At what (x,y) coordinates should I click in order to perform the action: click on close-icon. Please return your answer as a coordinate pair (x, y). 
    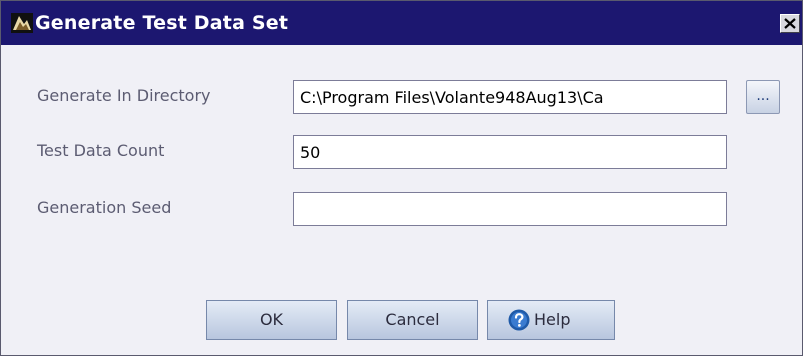
    Looking at the image, I should click on (790, 23).